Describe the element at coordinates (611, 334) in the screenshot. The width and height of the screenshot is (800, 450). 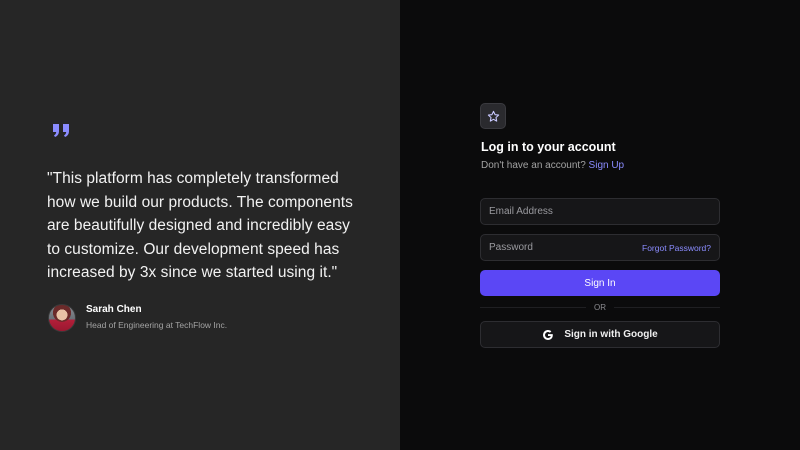
I see `google-button-label: Sign in with Google` at that location.